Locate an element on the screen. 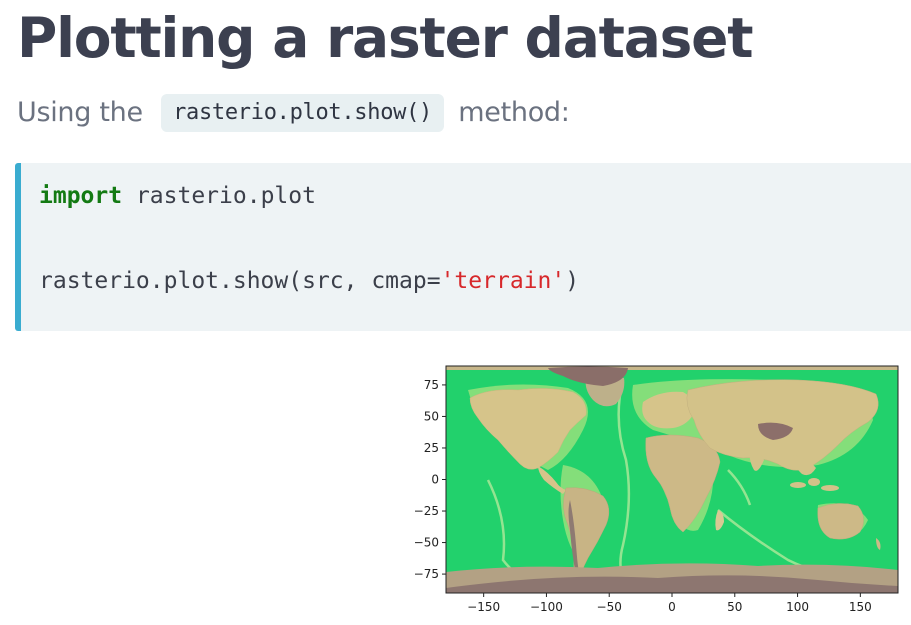  y-tick-label: −75 is located at coordinates (426, 574).